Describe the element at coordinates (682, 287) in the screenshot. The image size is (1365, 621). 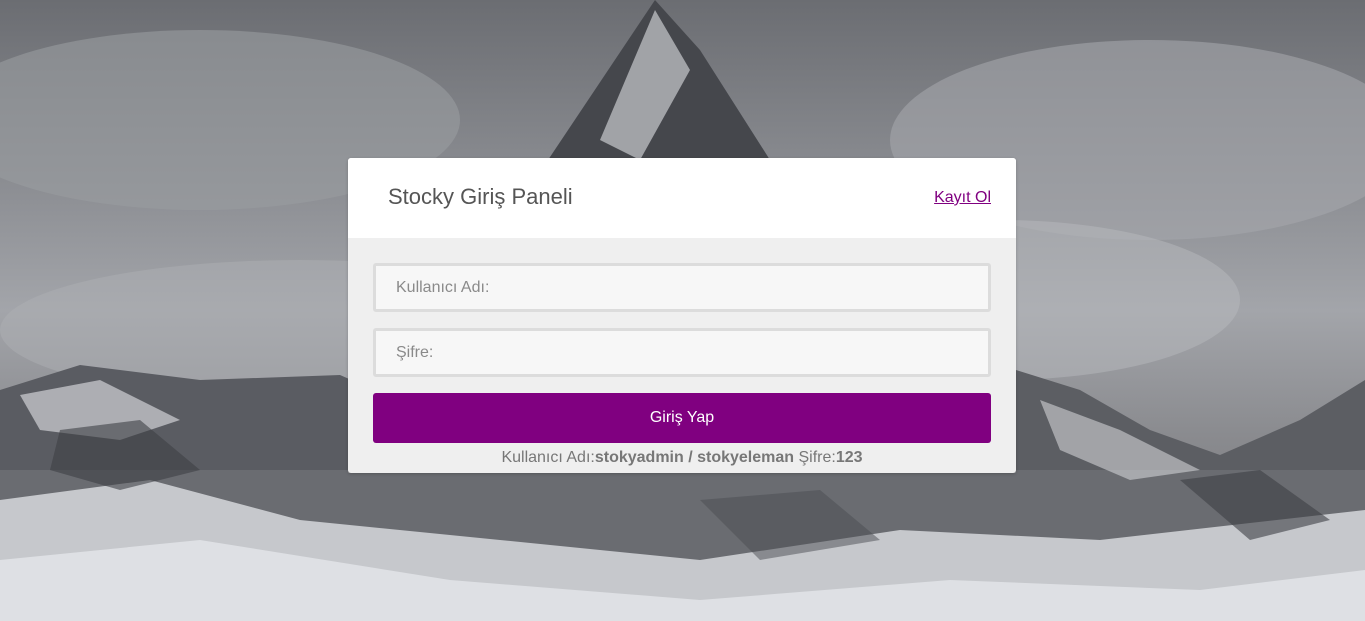
I see `username-input` at that location.